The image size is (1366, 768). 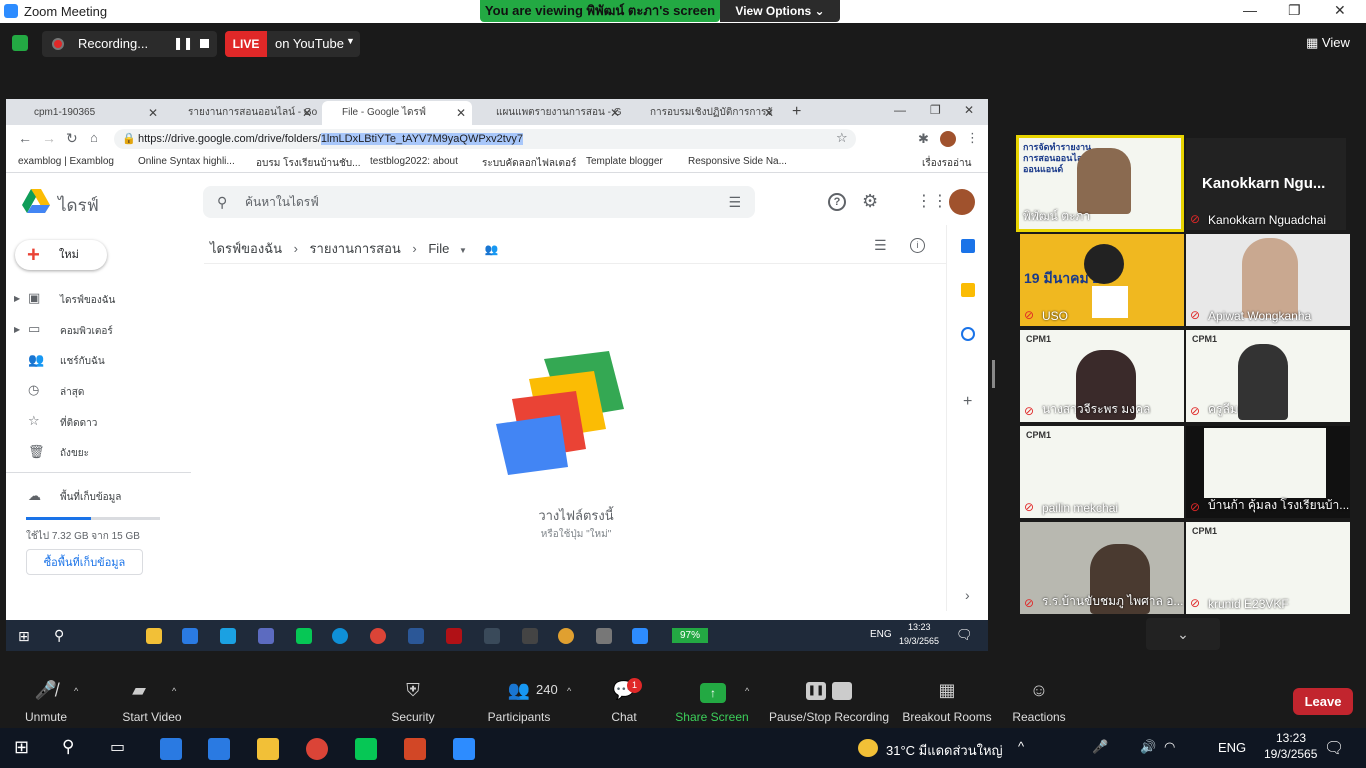 I want to click on buy-storage-button: ซื้อพื้นที่เก็บข้อมูล, so click(x=84, y=562).